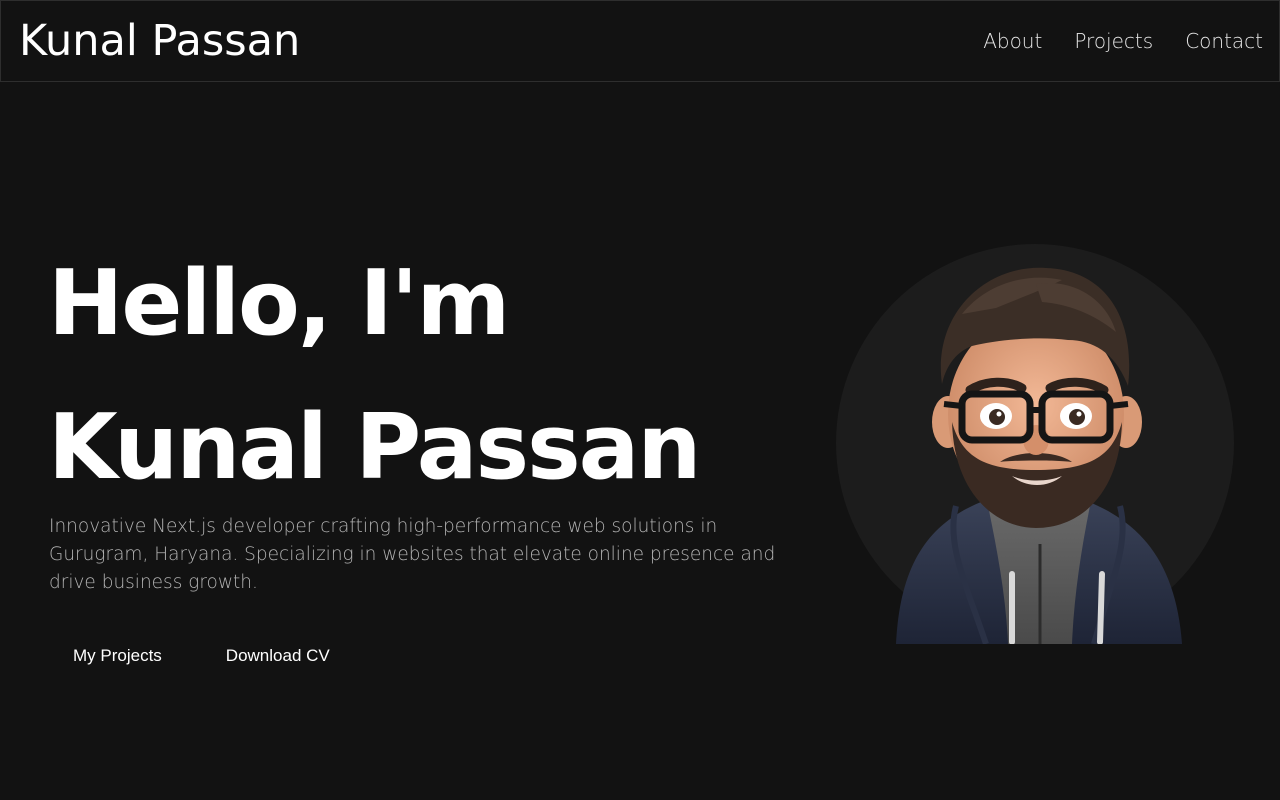  Describe the element at coordinates (1012, 41) in the screenshot. I see `nav-about-link: About` at that location.